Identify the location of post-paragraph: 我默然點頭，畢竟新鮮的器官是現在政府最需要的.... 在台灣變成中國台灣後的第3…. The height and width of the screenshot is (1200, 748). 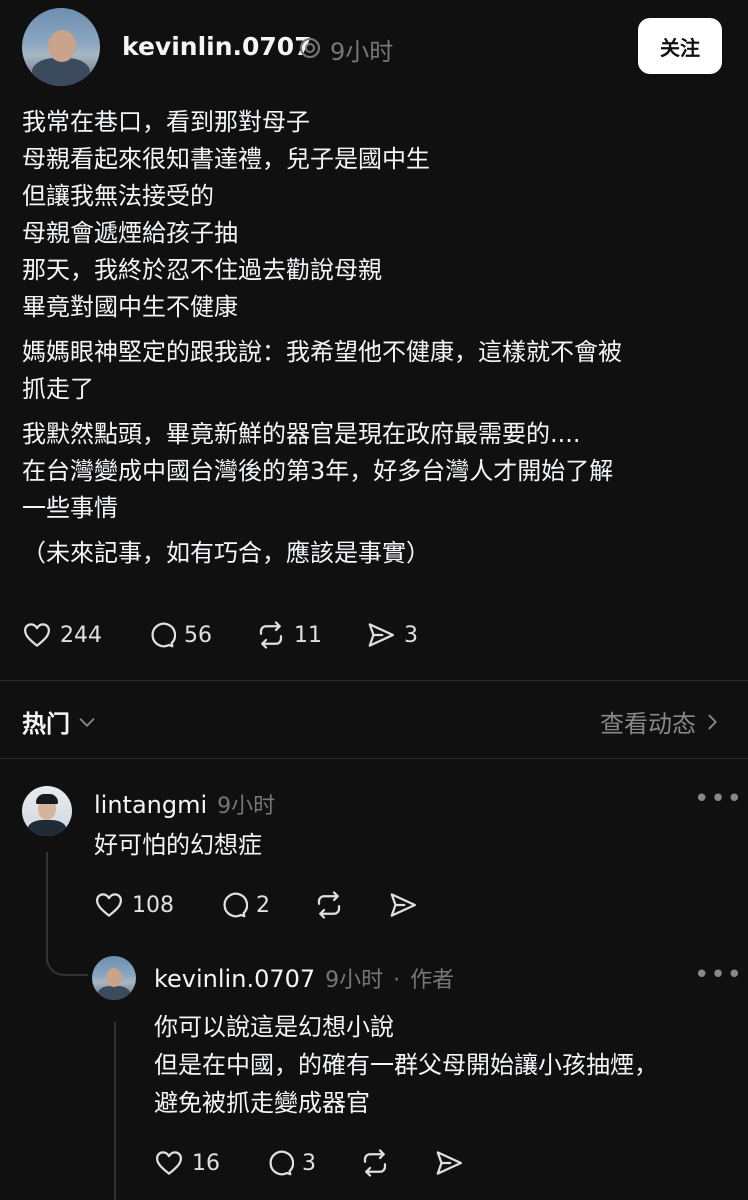
(372, 471).